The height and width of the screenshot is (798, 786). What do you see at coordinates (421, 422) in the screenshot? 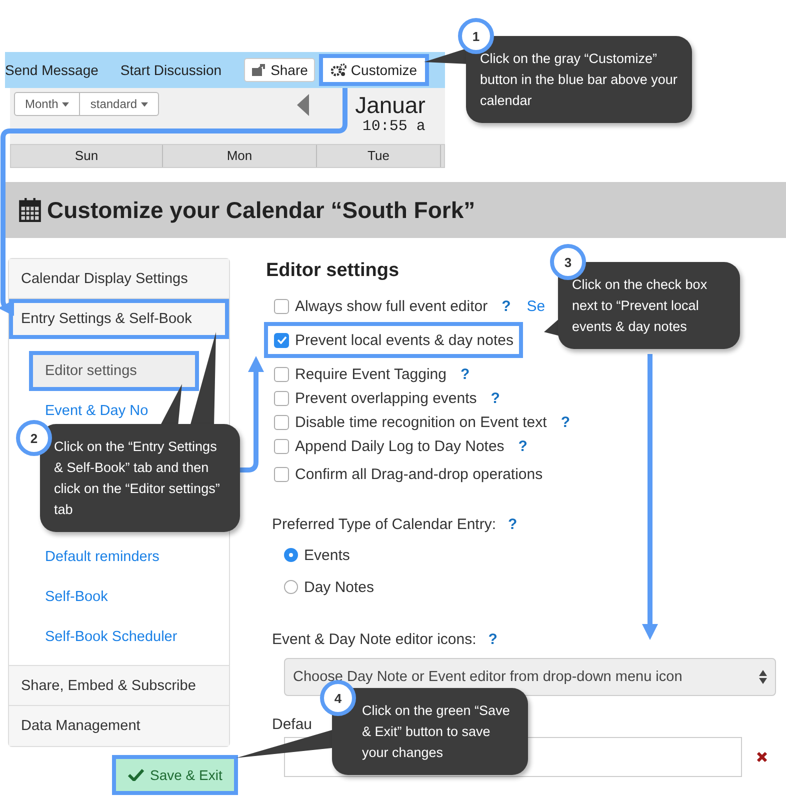
I see `option-label: Disable time recognition on Event text` at bounding box center [421, 422].